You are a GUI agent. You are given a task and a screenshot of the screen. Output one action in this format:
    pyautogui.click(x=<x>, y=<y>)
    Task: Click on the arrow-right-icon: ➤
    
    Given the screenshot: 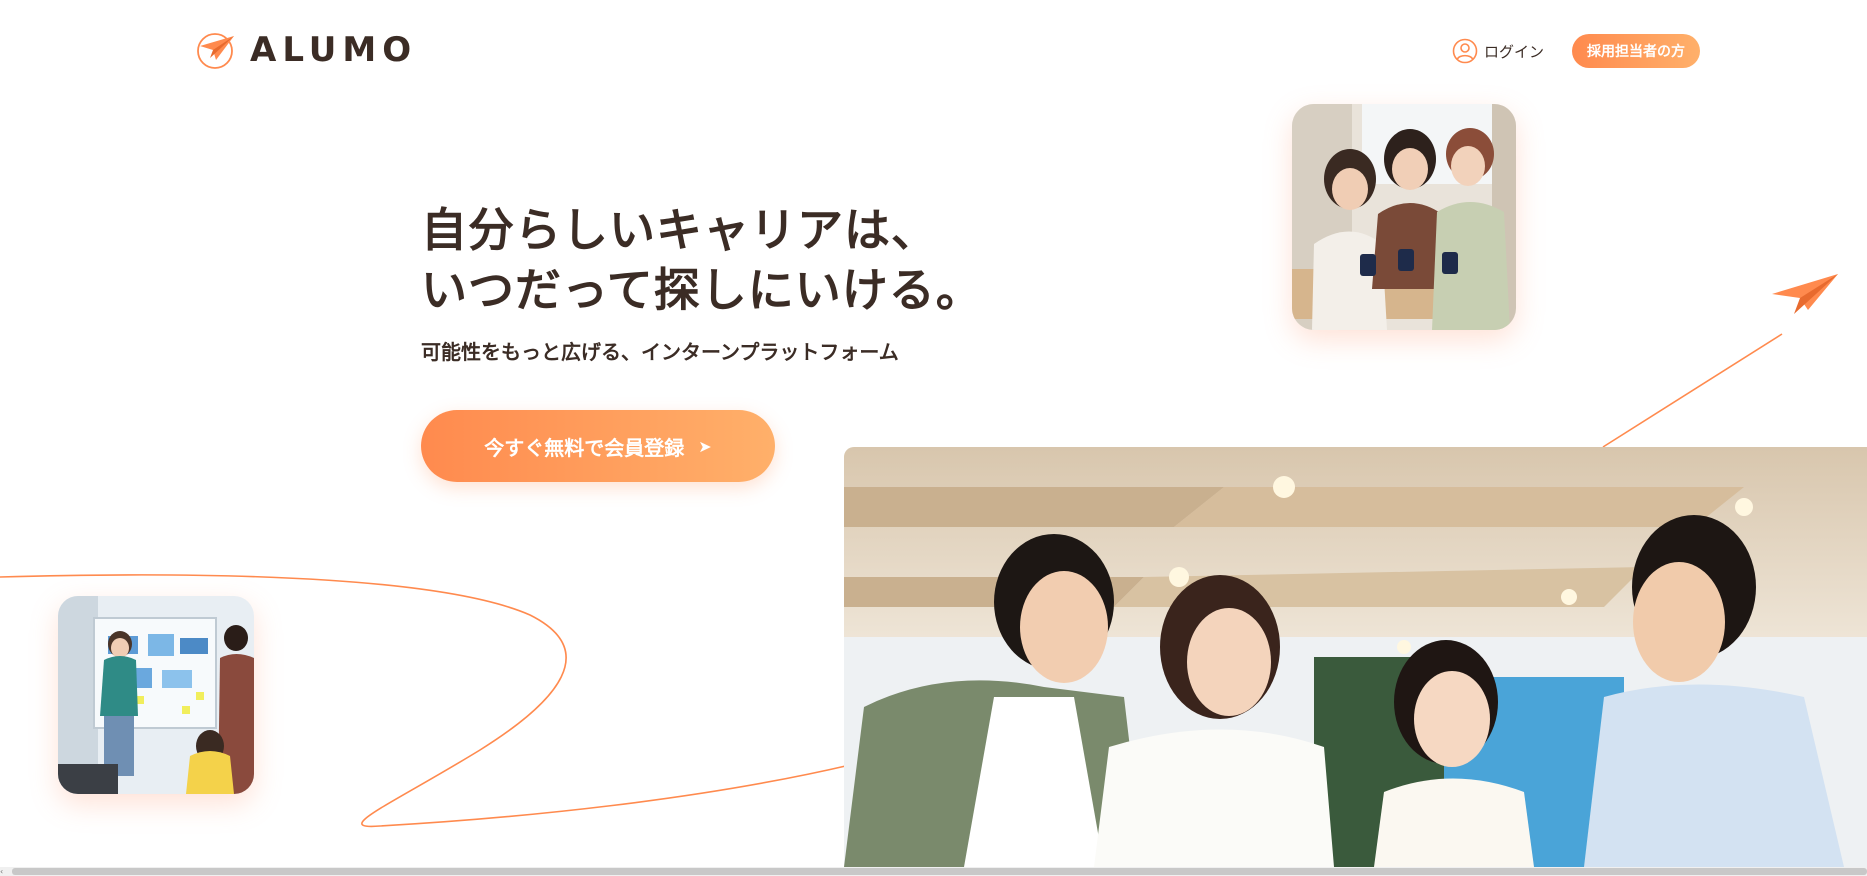 What is the action you would take?
    pyautogui.click(x=705, y=446)
    